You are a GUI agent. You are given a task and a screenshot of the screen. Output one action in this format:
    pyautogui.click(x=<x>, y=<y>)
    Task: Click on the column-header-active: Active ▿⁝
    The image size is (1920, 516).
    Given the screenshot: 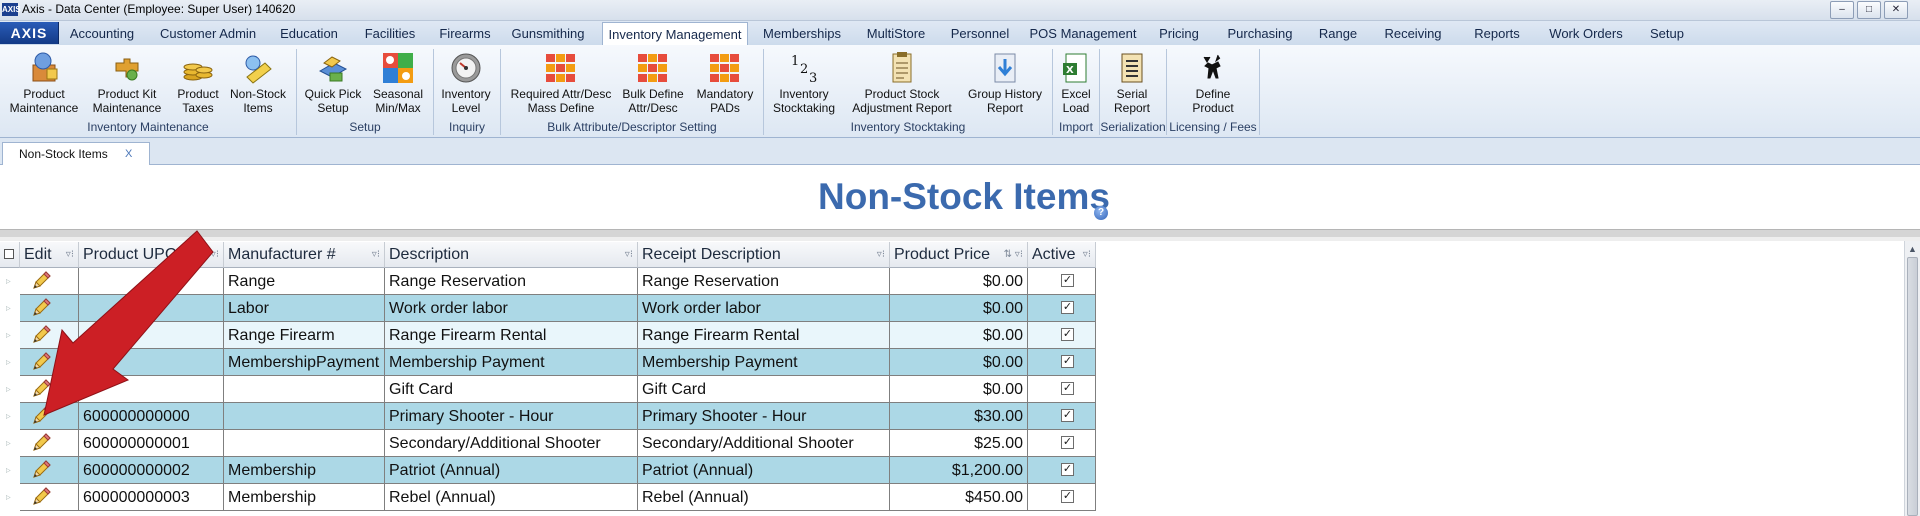 What is the action you would take?
    pyautogui.click(x=1062, y=255)
    